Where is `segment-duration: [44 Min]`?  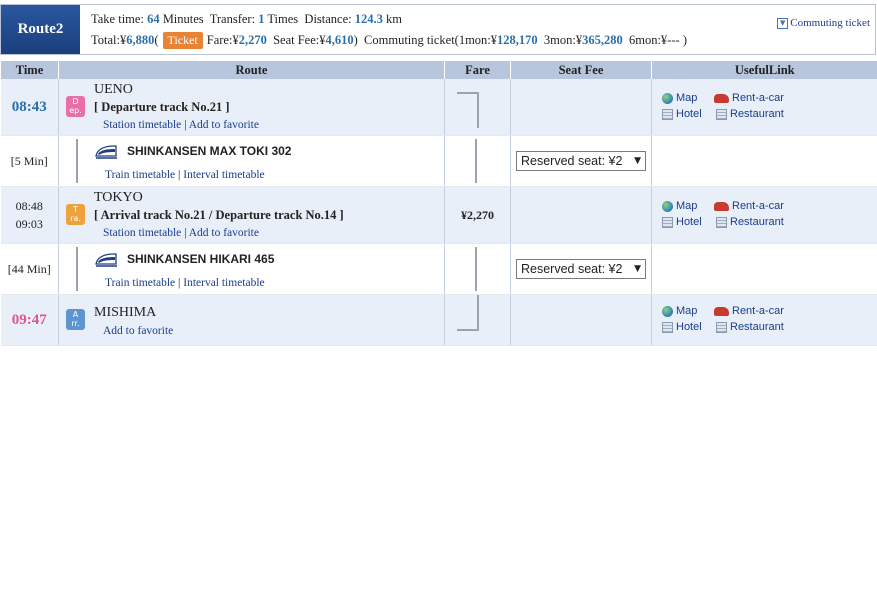 segment-duration: [44 Min] is located at coordinates (29, 269).